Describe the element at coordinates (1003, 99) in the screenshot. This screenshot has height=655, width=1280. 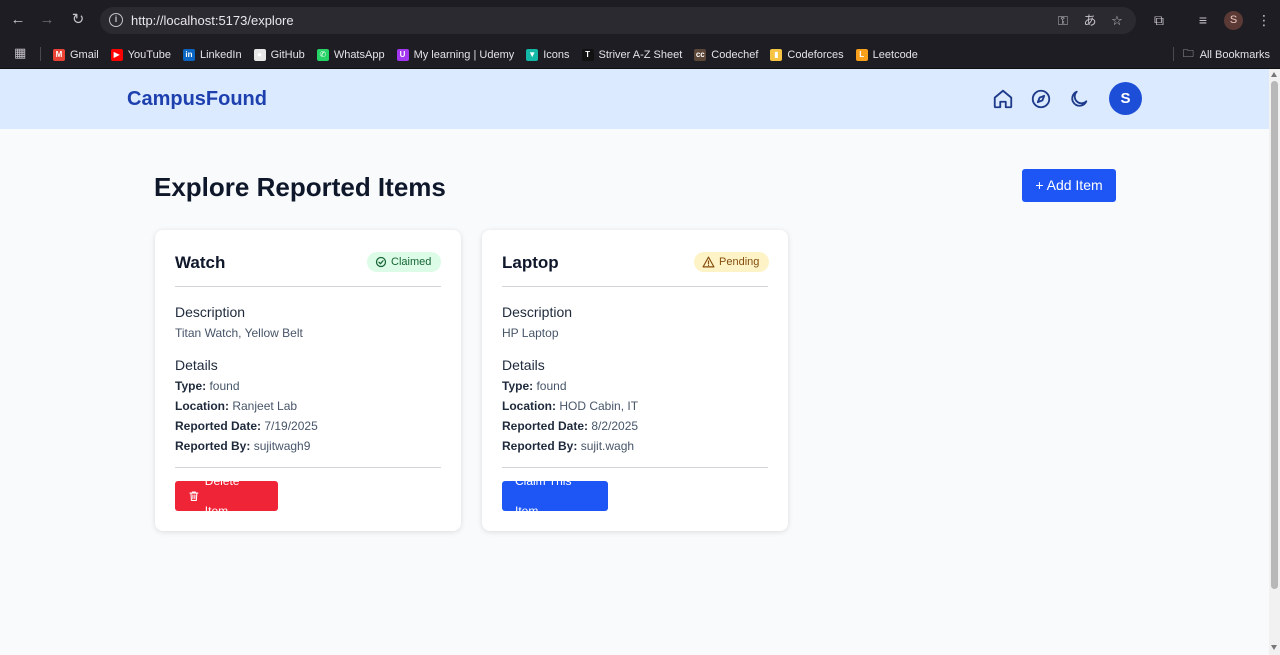
I see `home-icon` at that location.